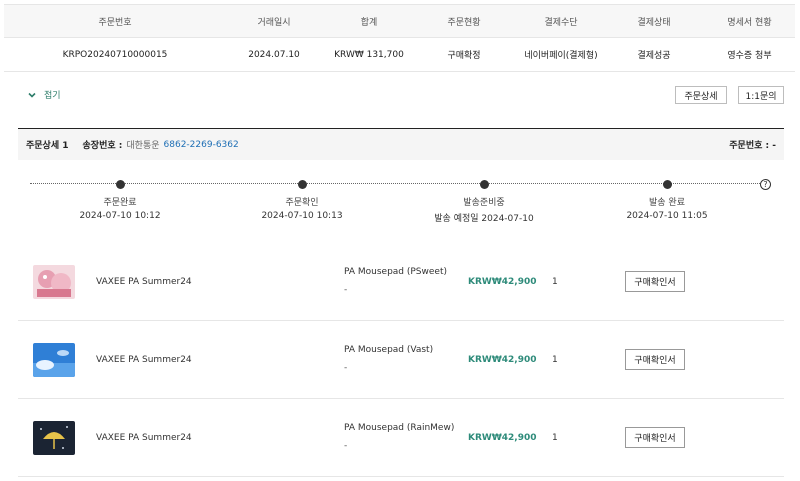  I want to click on product-variant: PA Mousepad (Vast), so click(389, 350).